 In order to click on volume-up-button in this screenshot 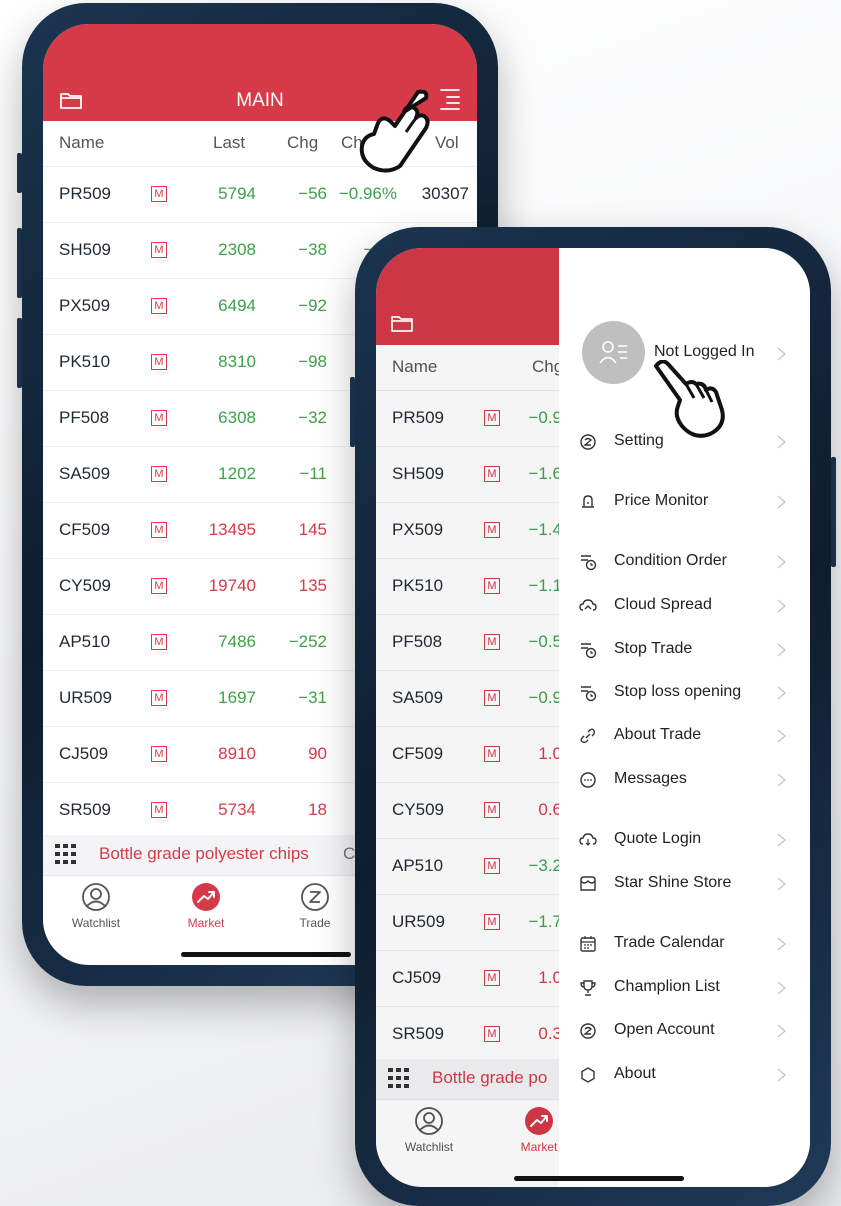, I will do `click(19, 263)`.